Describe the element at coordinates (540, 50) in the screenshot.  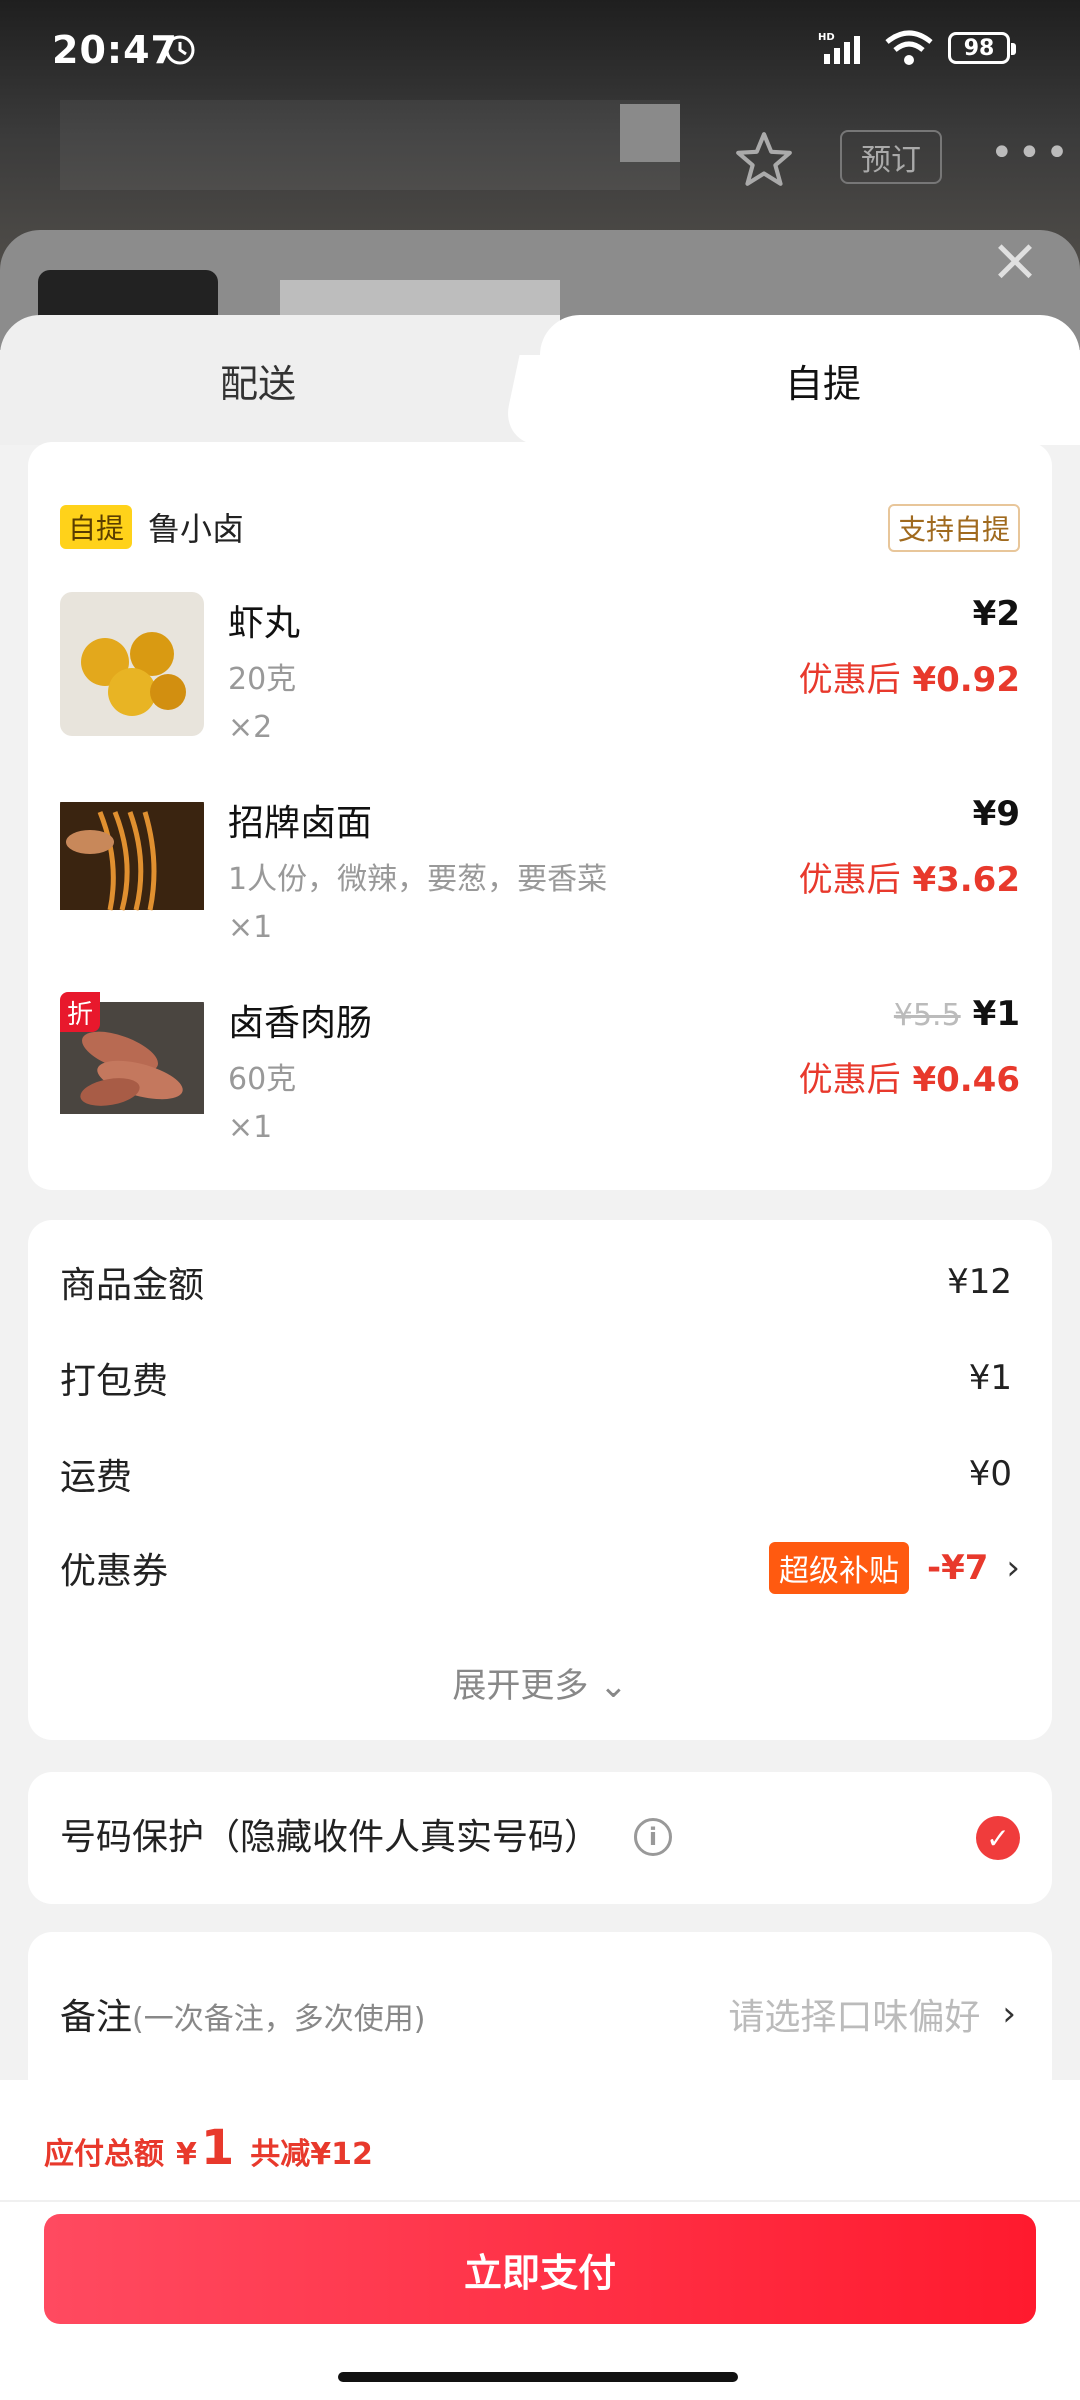
I see `status-bar: 20:47 HD 98` at that location.